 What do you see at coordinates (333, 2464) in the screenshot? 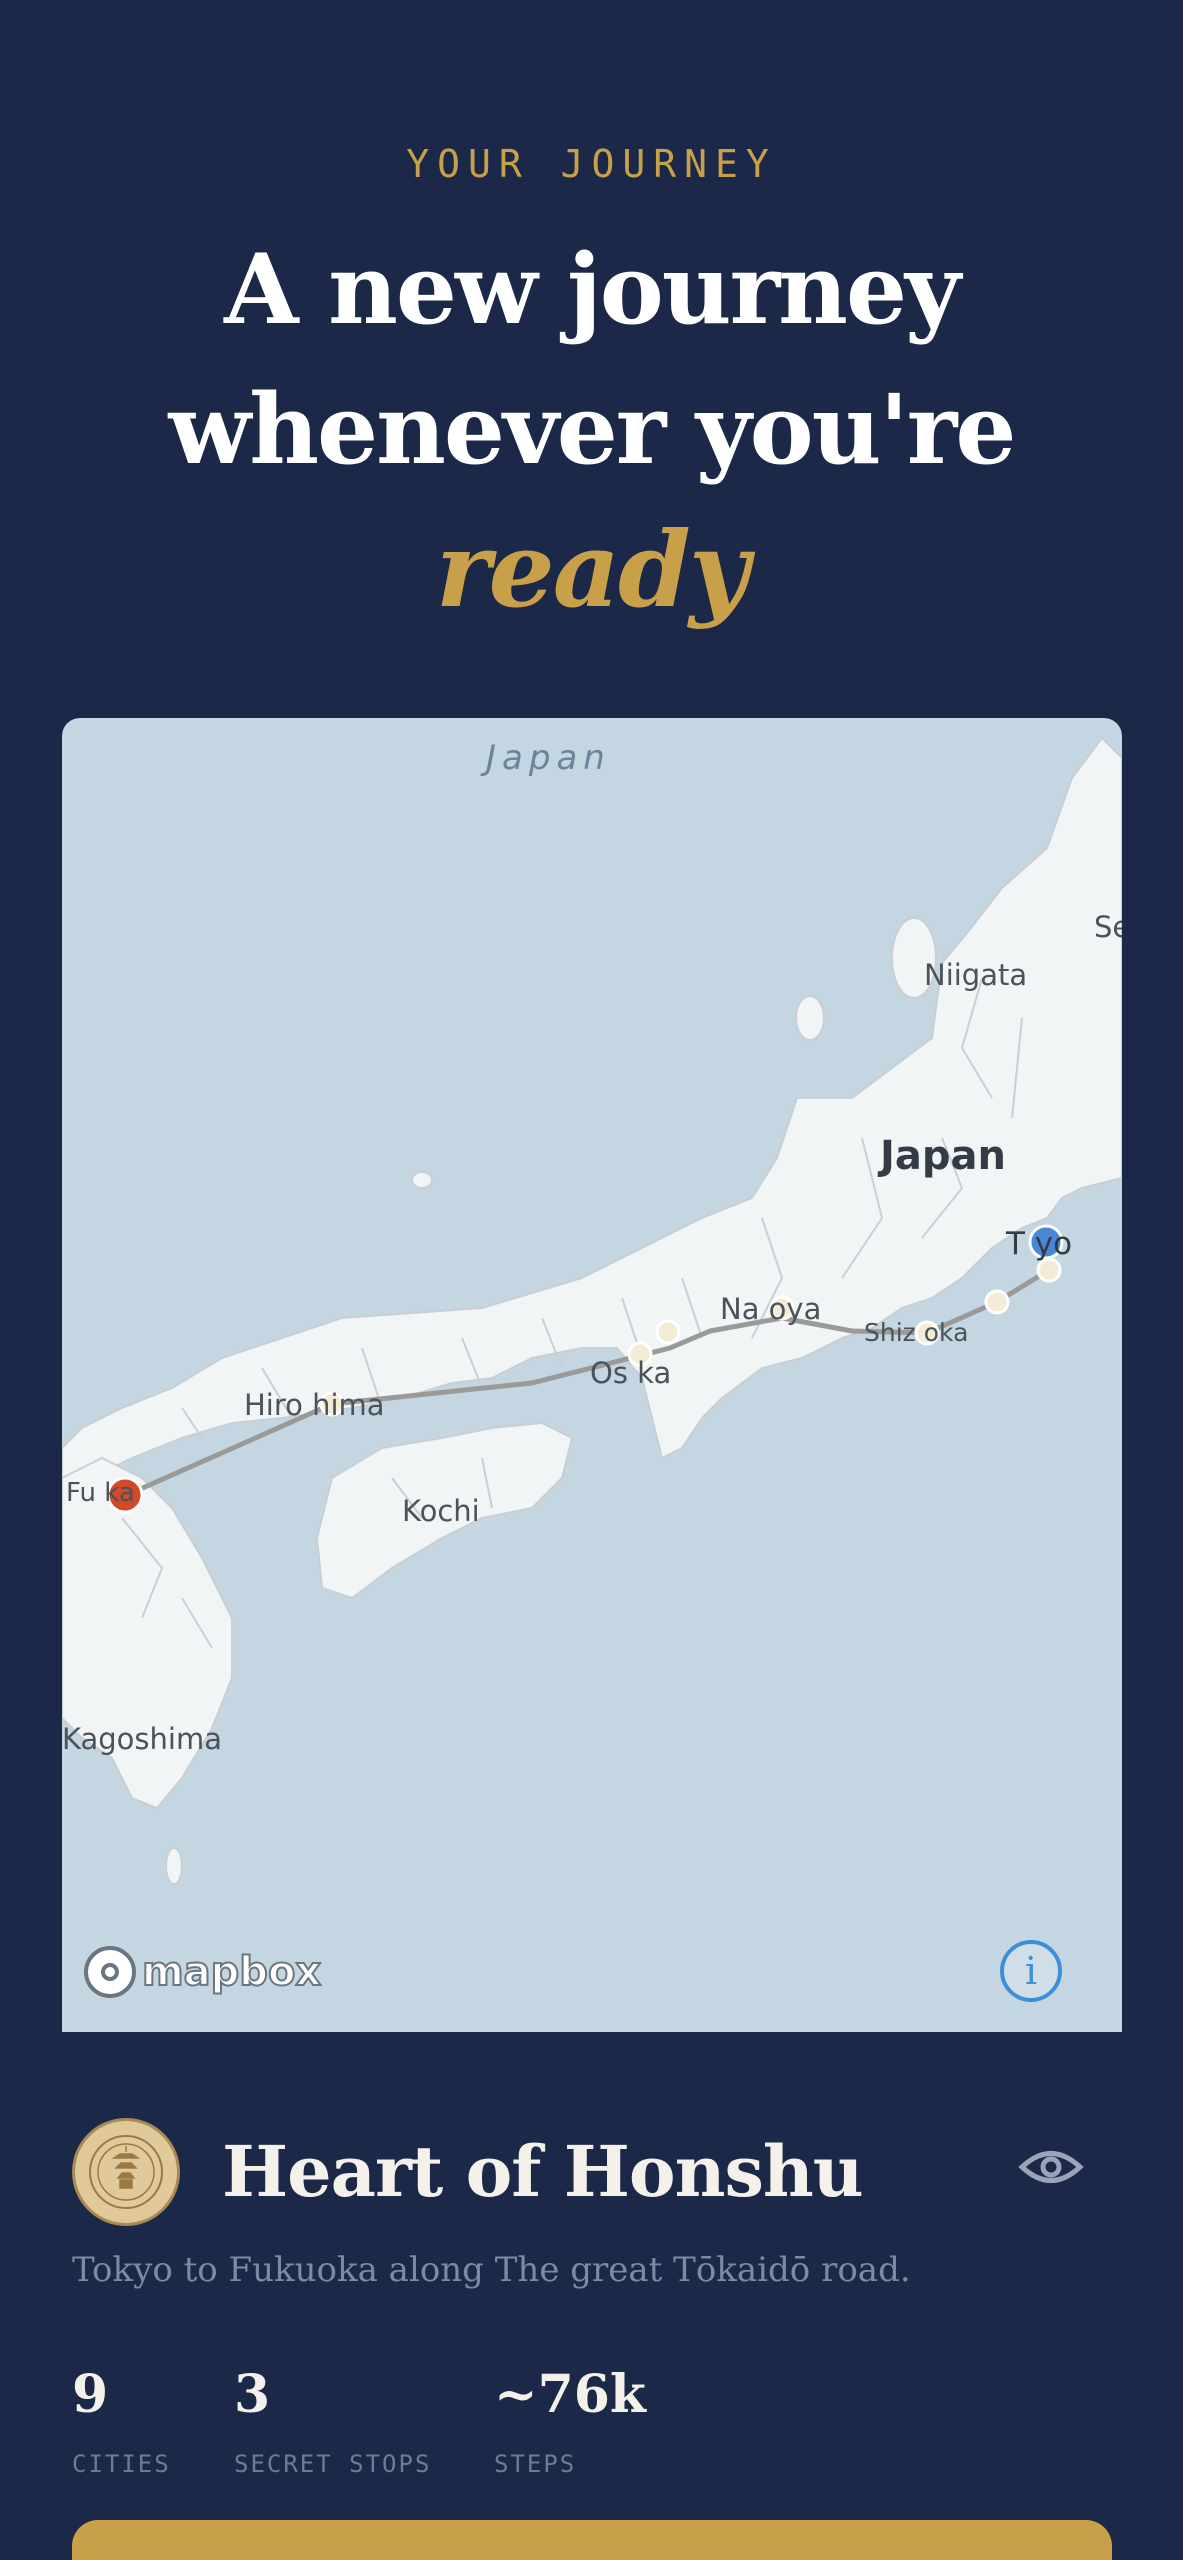
I see `stat-label: SECRET STOPS` at bounding box center [333, 2464].